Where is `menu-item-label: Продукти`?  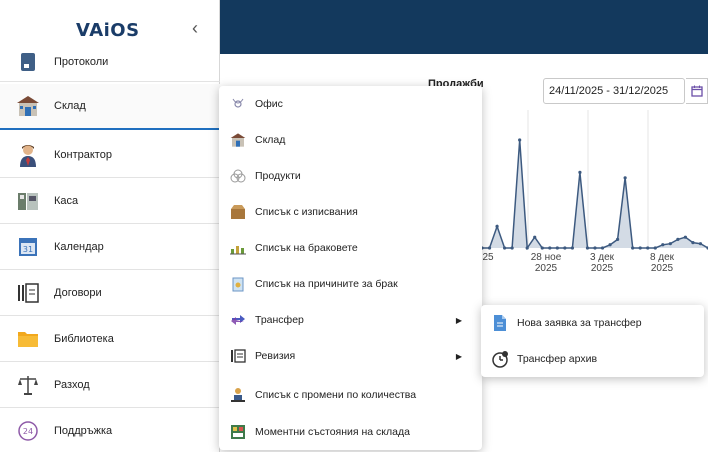 menu-item-label: Продукти is located at coordinates (278, 176).